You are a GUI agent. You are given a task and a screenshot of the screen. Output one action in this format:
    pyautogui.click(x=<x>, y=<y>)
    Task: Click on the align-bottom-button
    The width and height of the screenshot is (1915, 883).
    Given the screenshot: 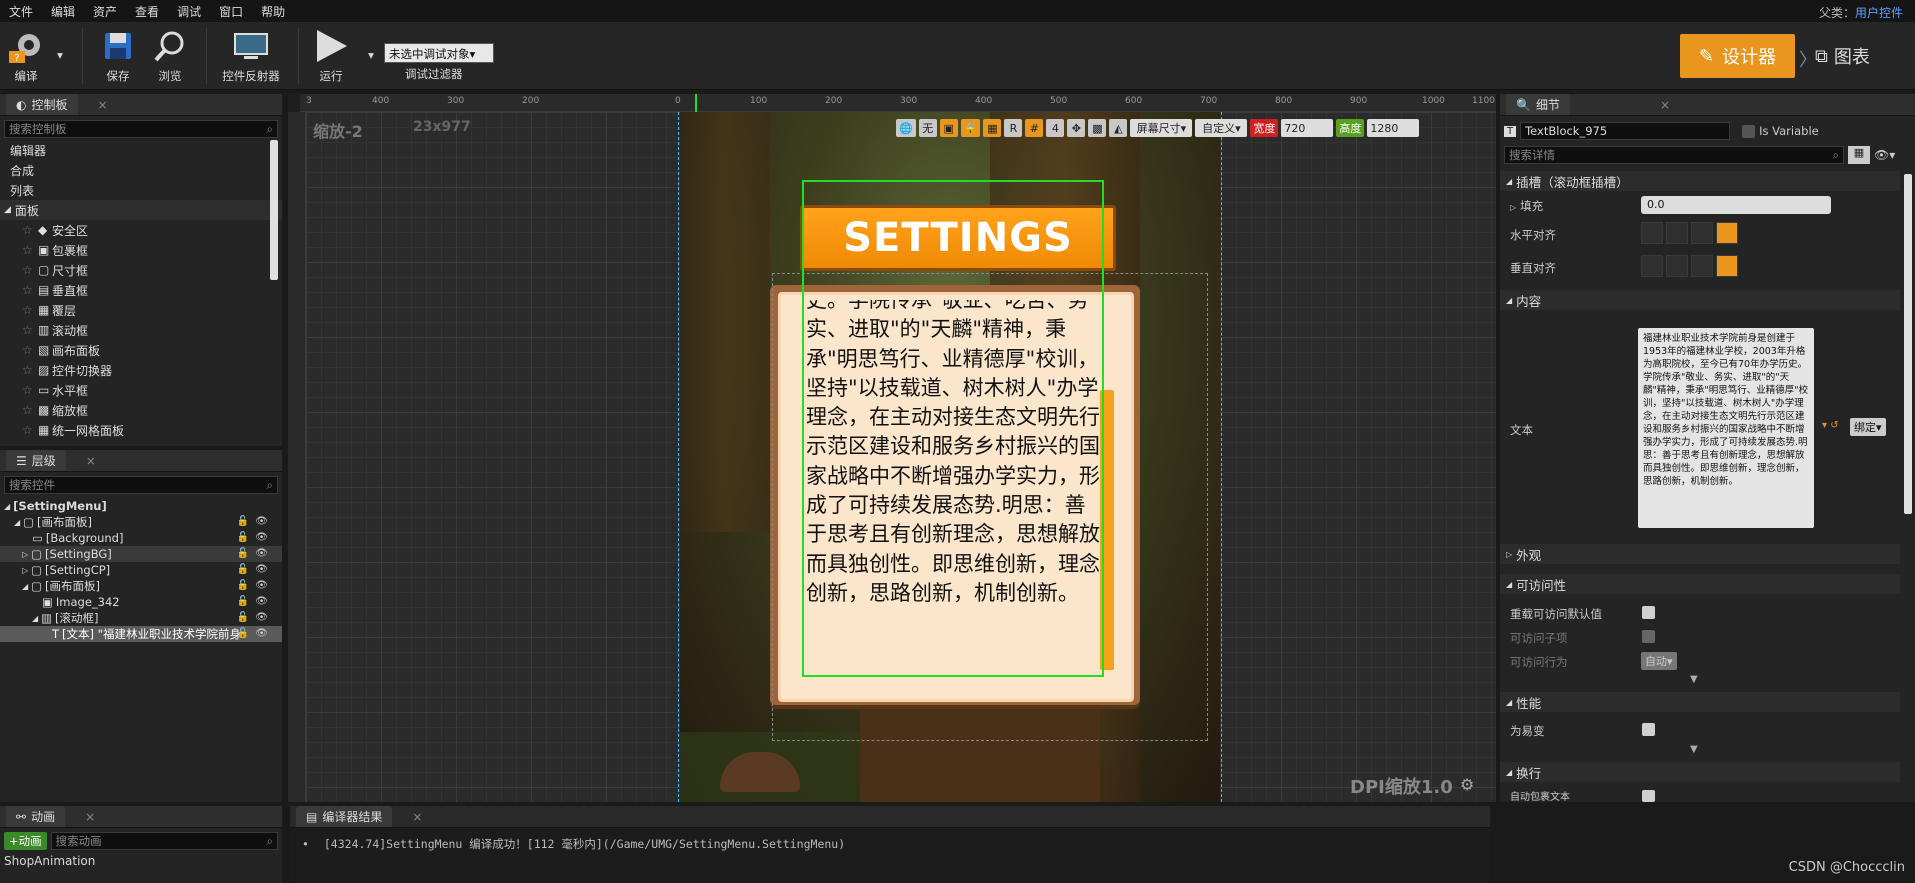 What is the action you would take?
    pyautogui.click(x=1702, y=266)
    